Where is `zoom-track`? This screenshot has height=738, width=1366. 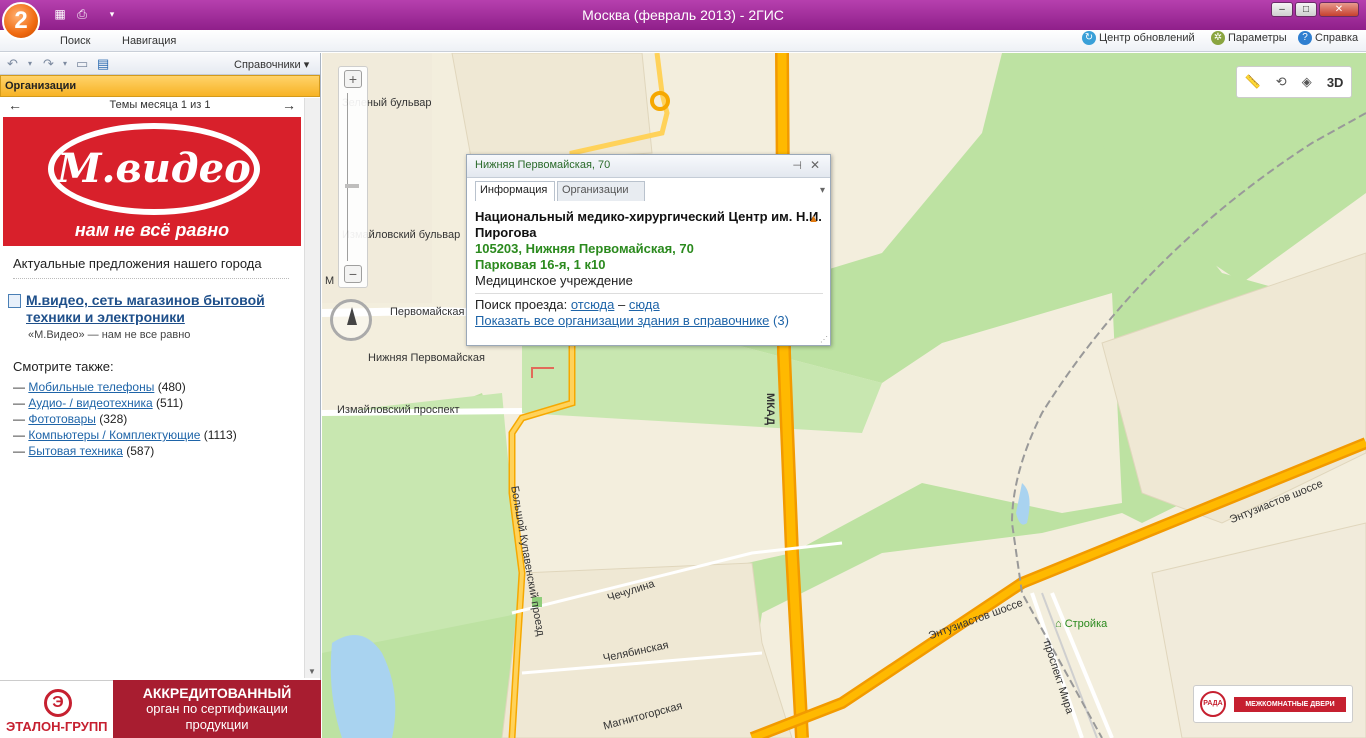
zoom-track is located at coordinates (348, 177).